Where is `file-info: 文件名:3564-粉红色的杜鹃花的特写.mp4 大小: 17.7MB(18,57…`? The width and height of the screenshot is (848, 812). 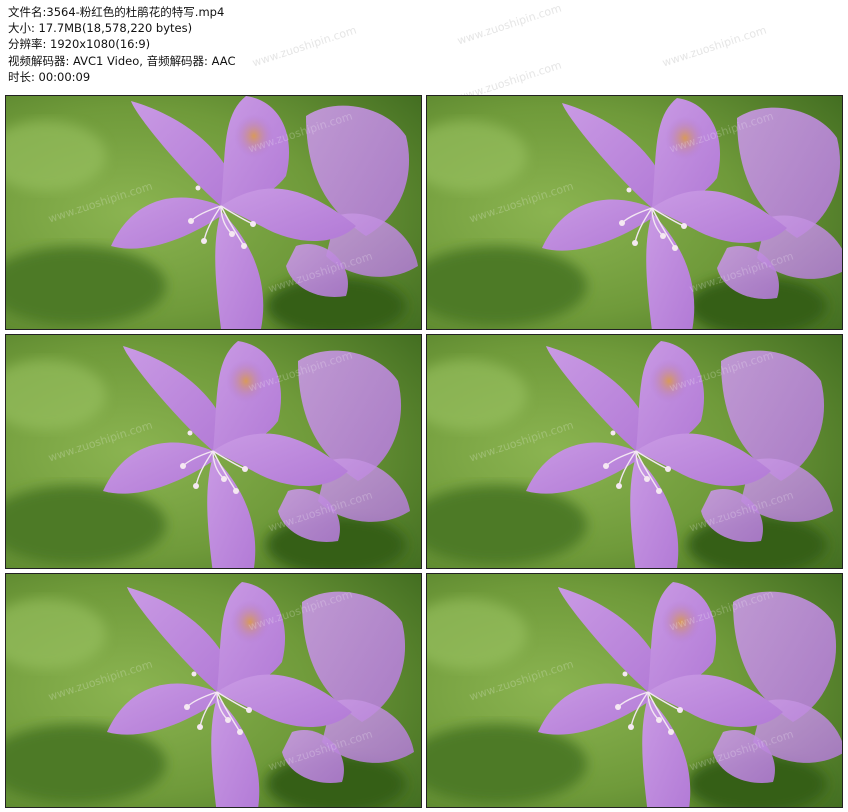
file-info: 文件名:3564-粉红色的杜鹃花的特写.mp4 大小: 17.7MB(18,57… is located at coordinates (121, 44).